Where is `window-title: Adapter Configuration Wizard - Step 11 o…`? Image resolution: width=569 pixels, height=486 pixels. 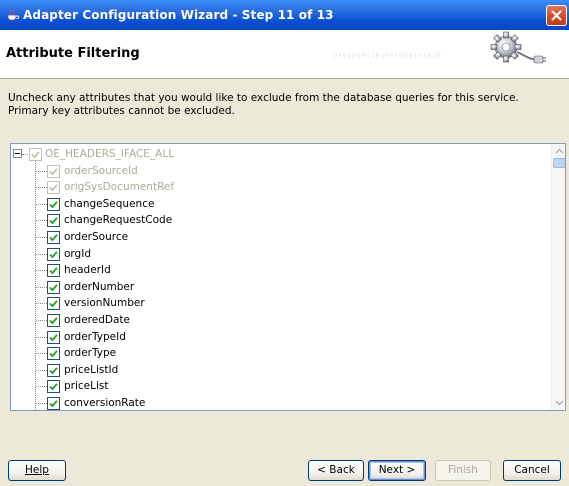 window-title: Adapter Configuration Wizard - Step 11 o… is located at coordinates (178, 15).